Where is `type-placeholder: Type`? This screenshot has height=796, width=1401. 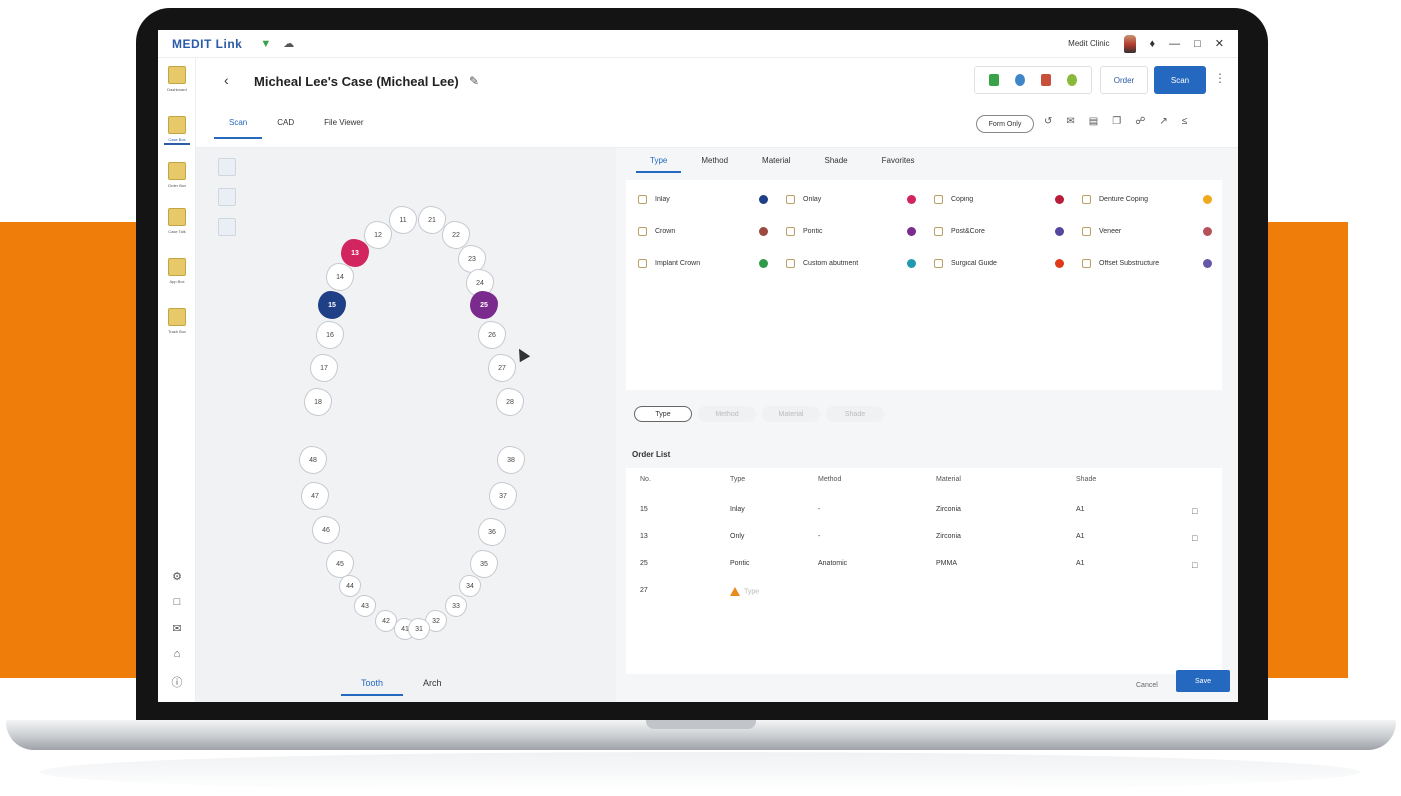
type-placeholder: Type is located at coordinates (751, 591).